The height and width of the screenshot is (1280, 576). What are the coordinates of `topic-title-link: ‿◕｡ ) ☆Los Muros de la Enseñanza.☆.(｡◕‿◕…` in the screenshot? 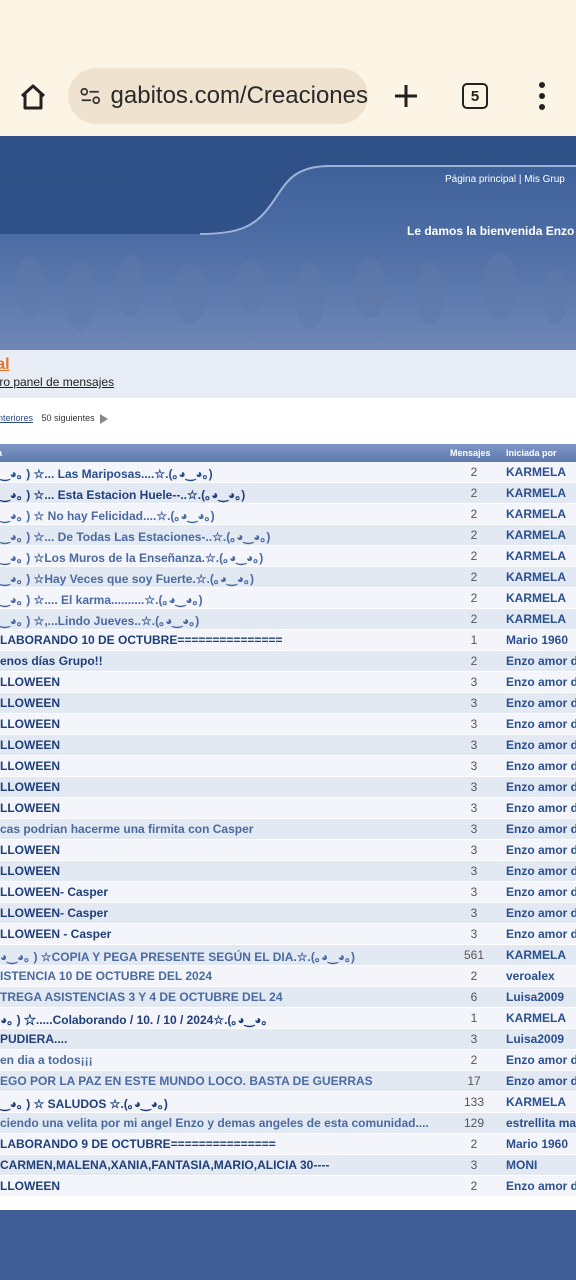 It's located at (224, 557).